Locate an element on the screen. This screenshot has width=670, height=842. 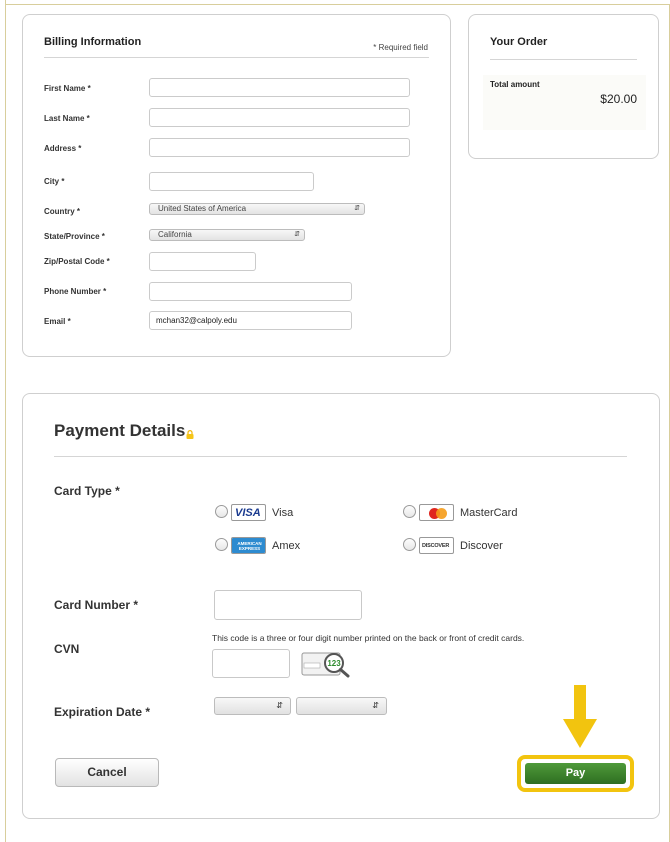
total-amount-value: $20.00 is located at coordinates (618, 99).